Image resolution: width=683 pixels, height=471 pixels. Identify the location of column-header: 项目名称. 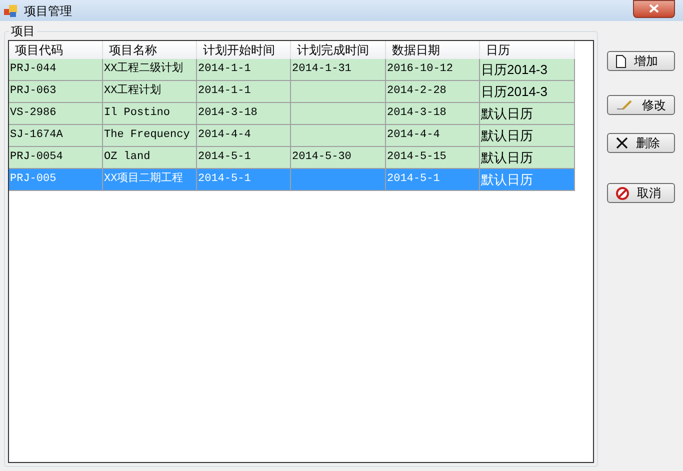
(150, 50).